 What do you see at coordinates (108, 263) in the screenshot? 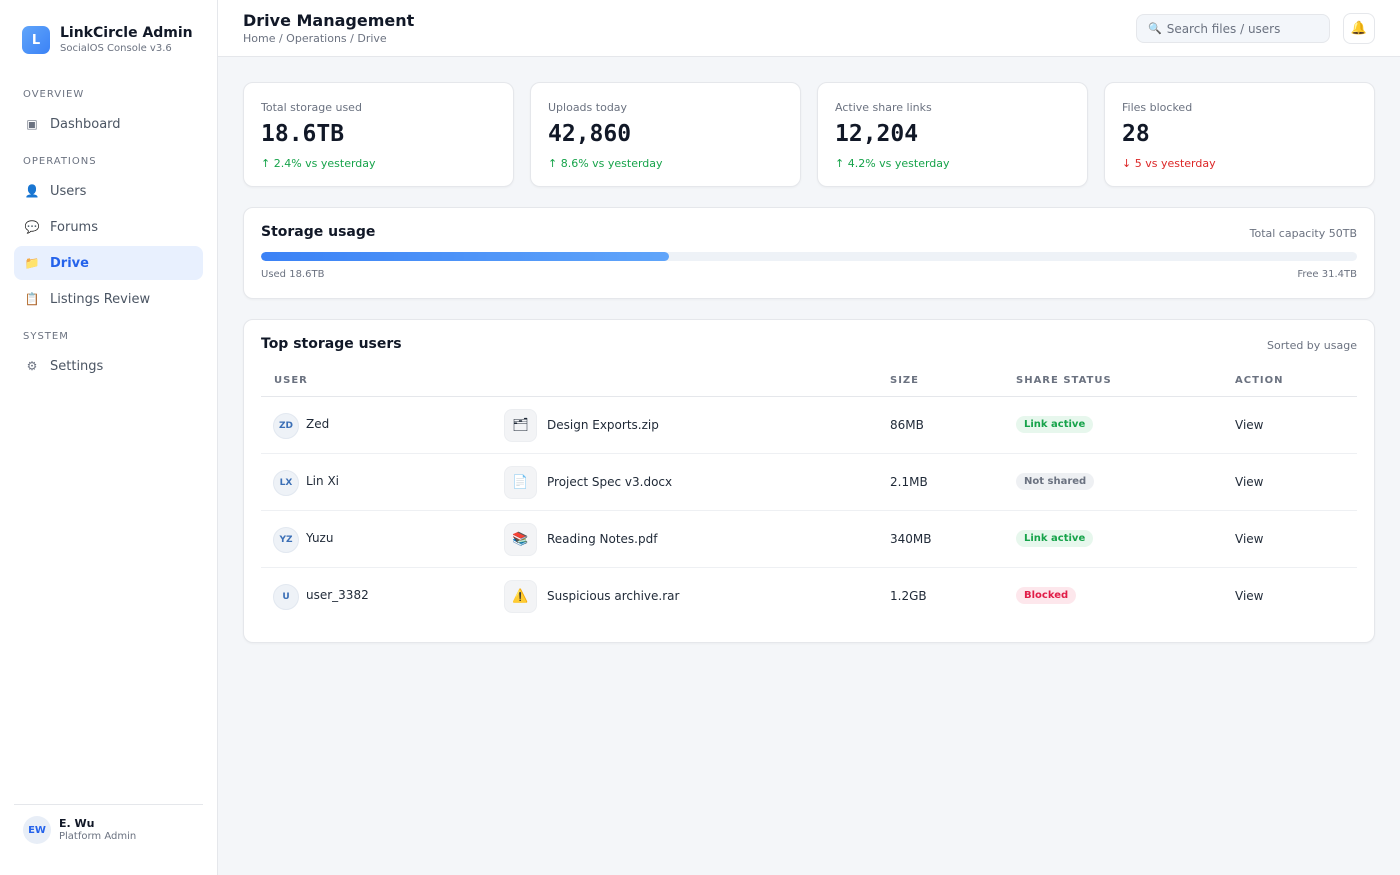
I see `sidebar-item-drive: 📁 Drive` at bounding box center [108, 263].